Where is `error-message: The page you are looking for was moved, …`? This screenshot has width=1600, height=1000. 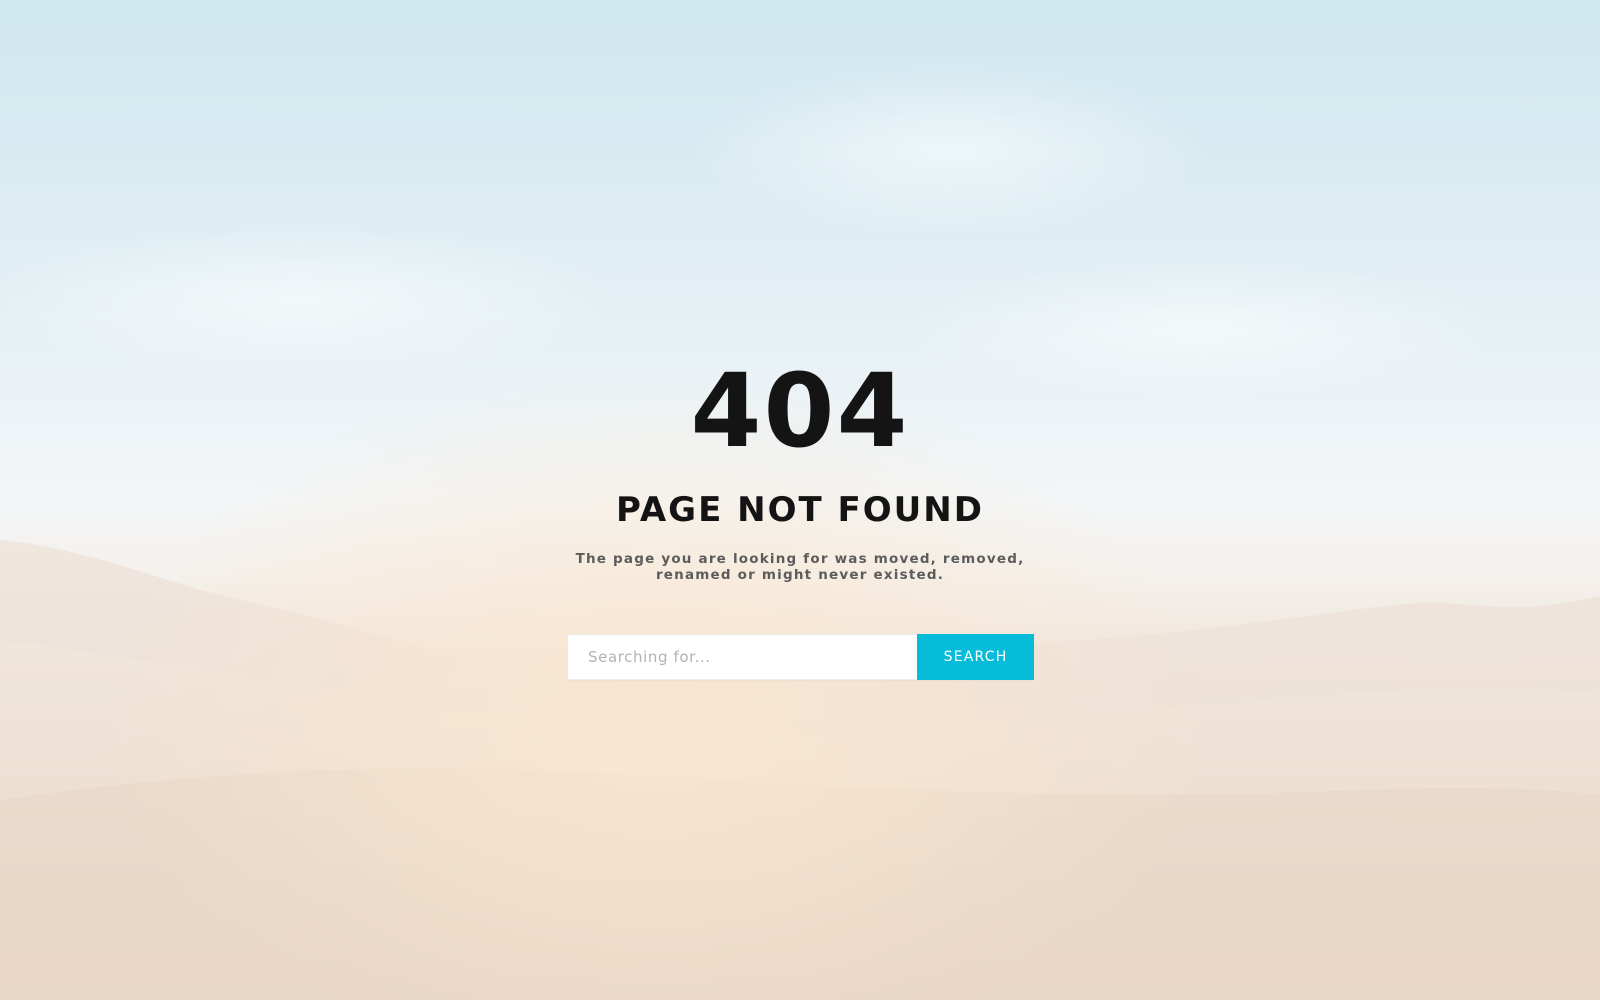 error-message: The page you are looking for was moved, … is located at coordinates (800, 567).